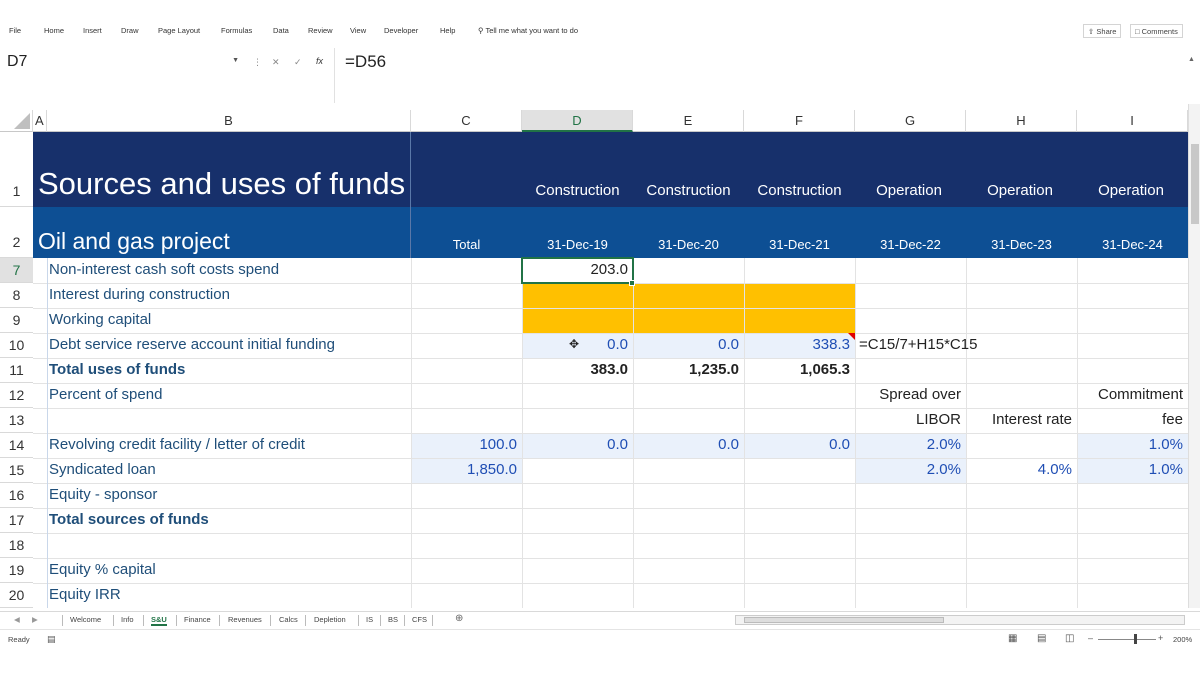  I want to click on cell-g13: LIBOR, so click(910, 420).